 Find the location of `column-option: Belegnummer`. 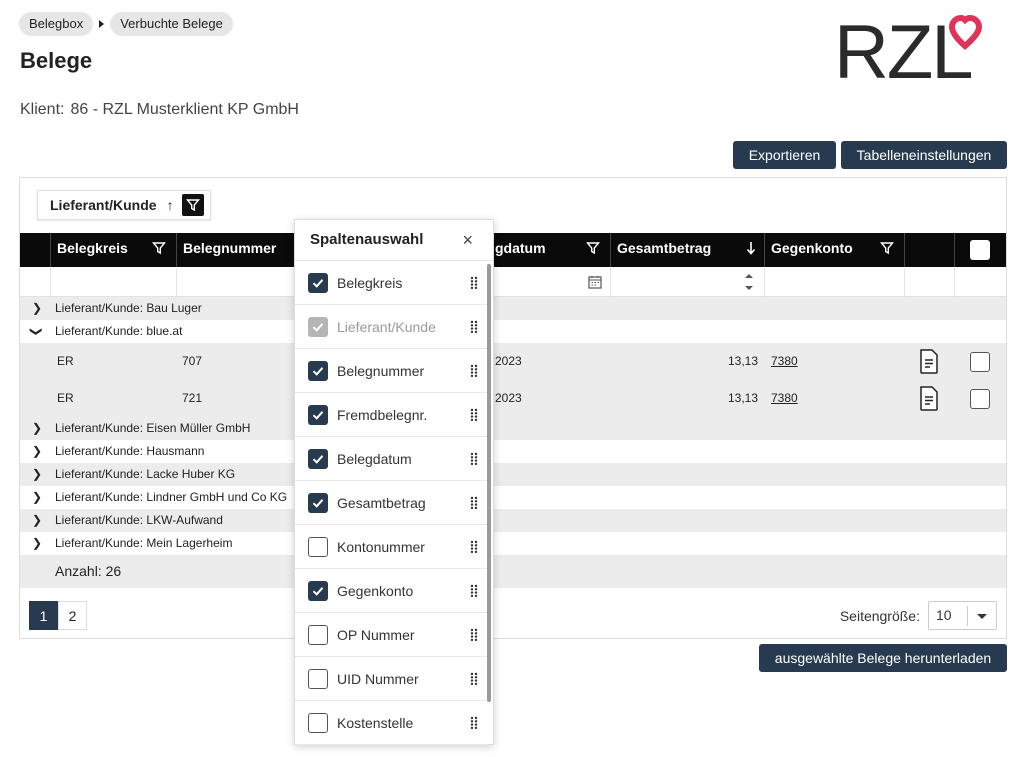

column-option: Belegnummer is located at coordinates (391, 371).